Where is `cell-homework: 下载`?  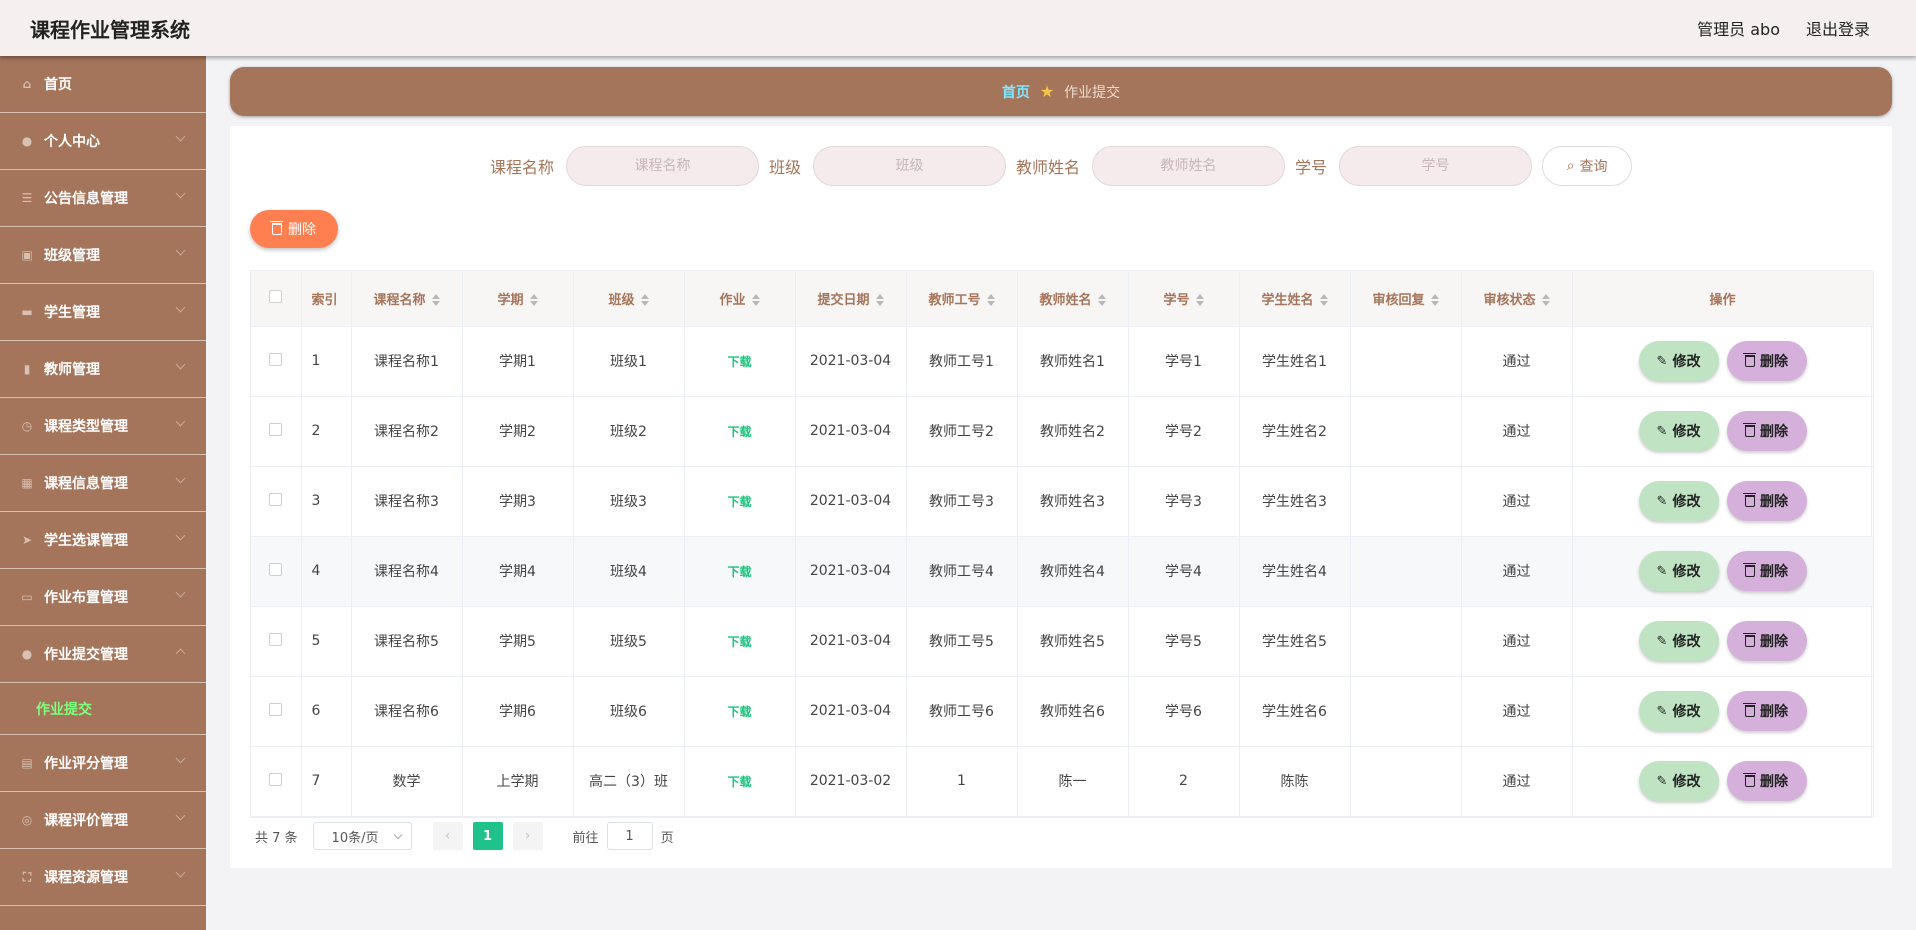
cell-homework: 下载 is located at coordinates (740, 641).